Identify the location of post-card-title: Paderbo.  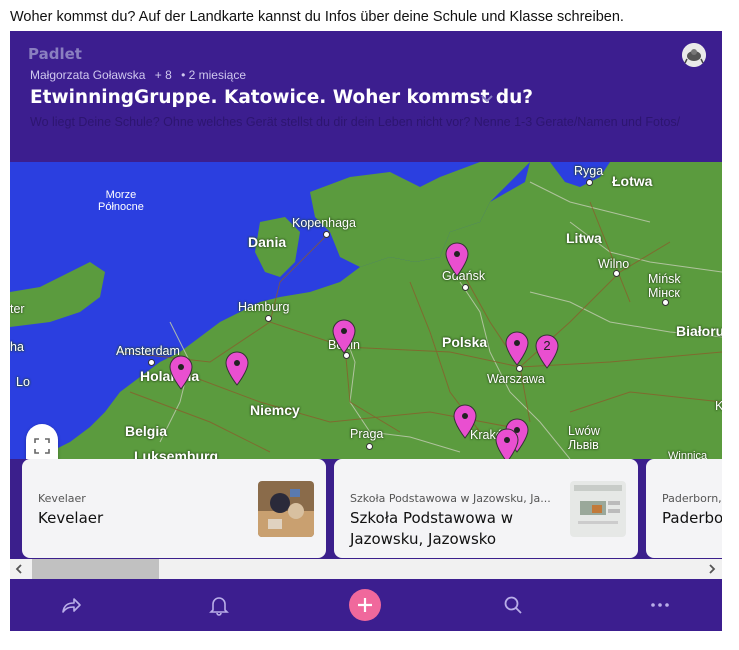
(692, 518).